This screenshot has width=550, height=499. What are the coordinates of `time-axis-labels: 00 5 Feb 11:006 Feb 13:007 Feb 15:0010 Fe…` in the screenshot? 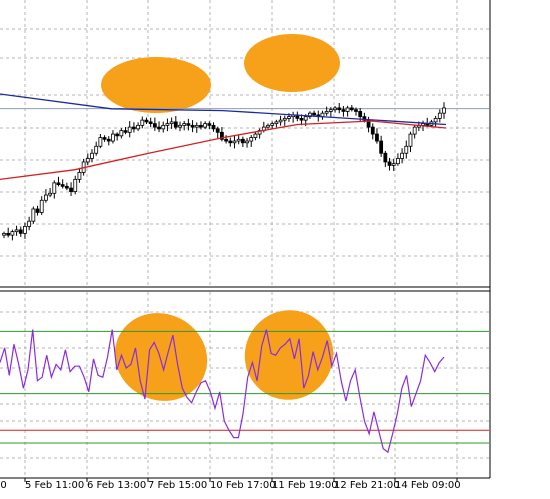 It's located at (230, 484).